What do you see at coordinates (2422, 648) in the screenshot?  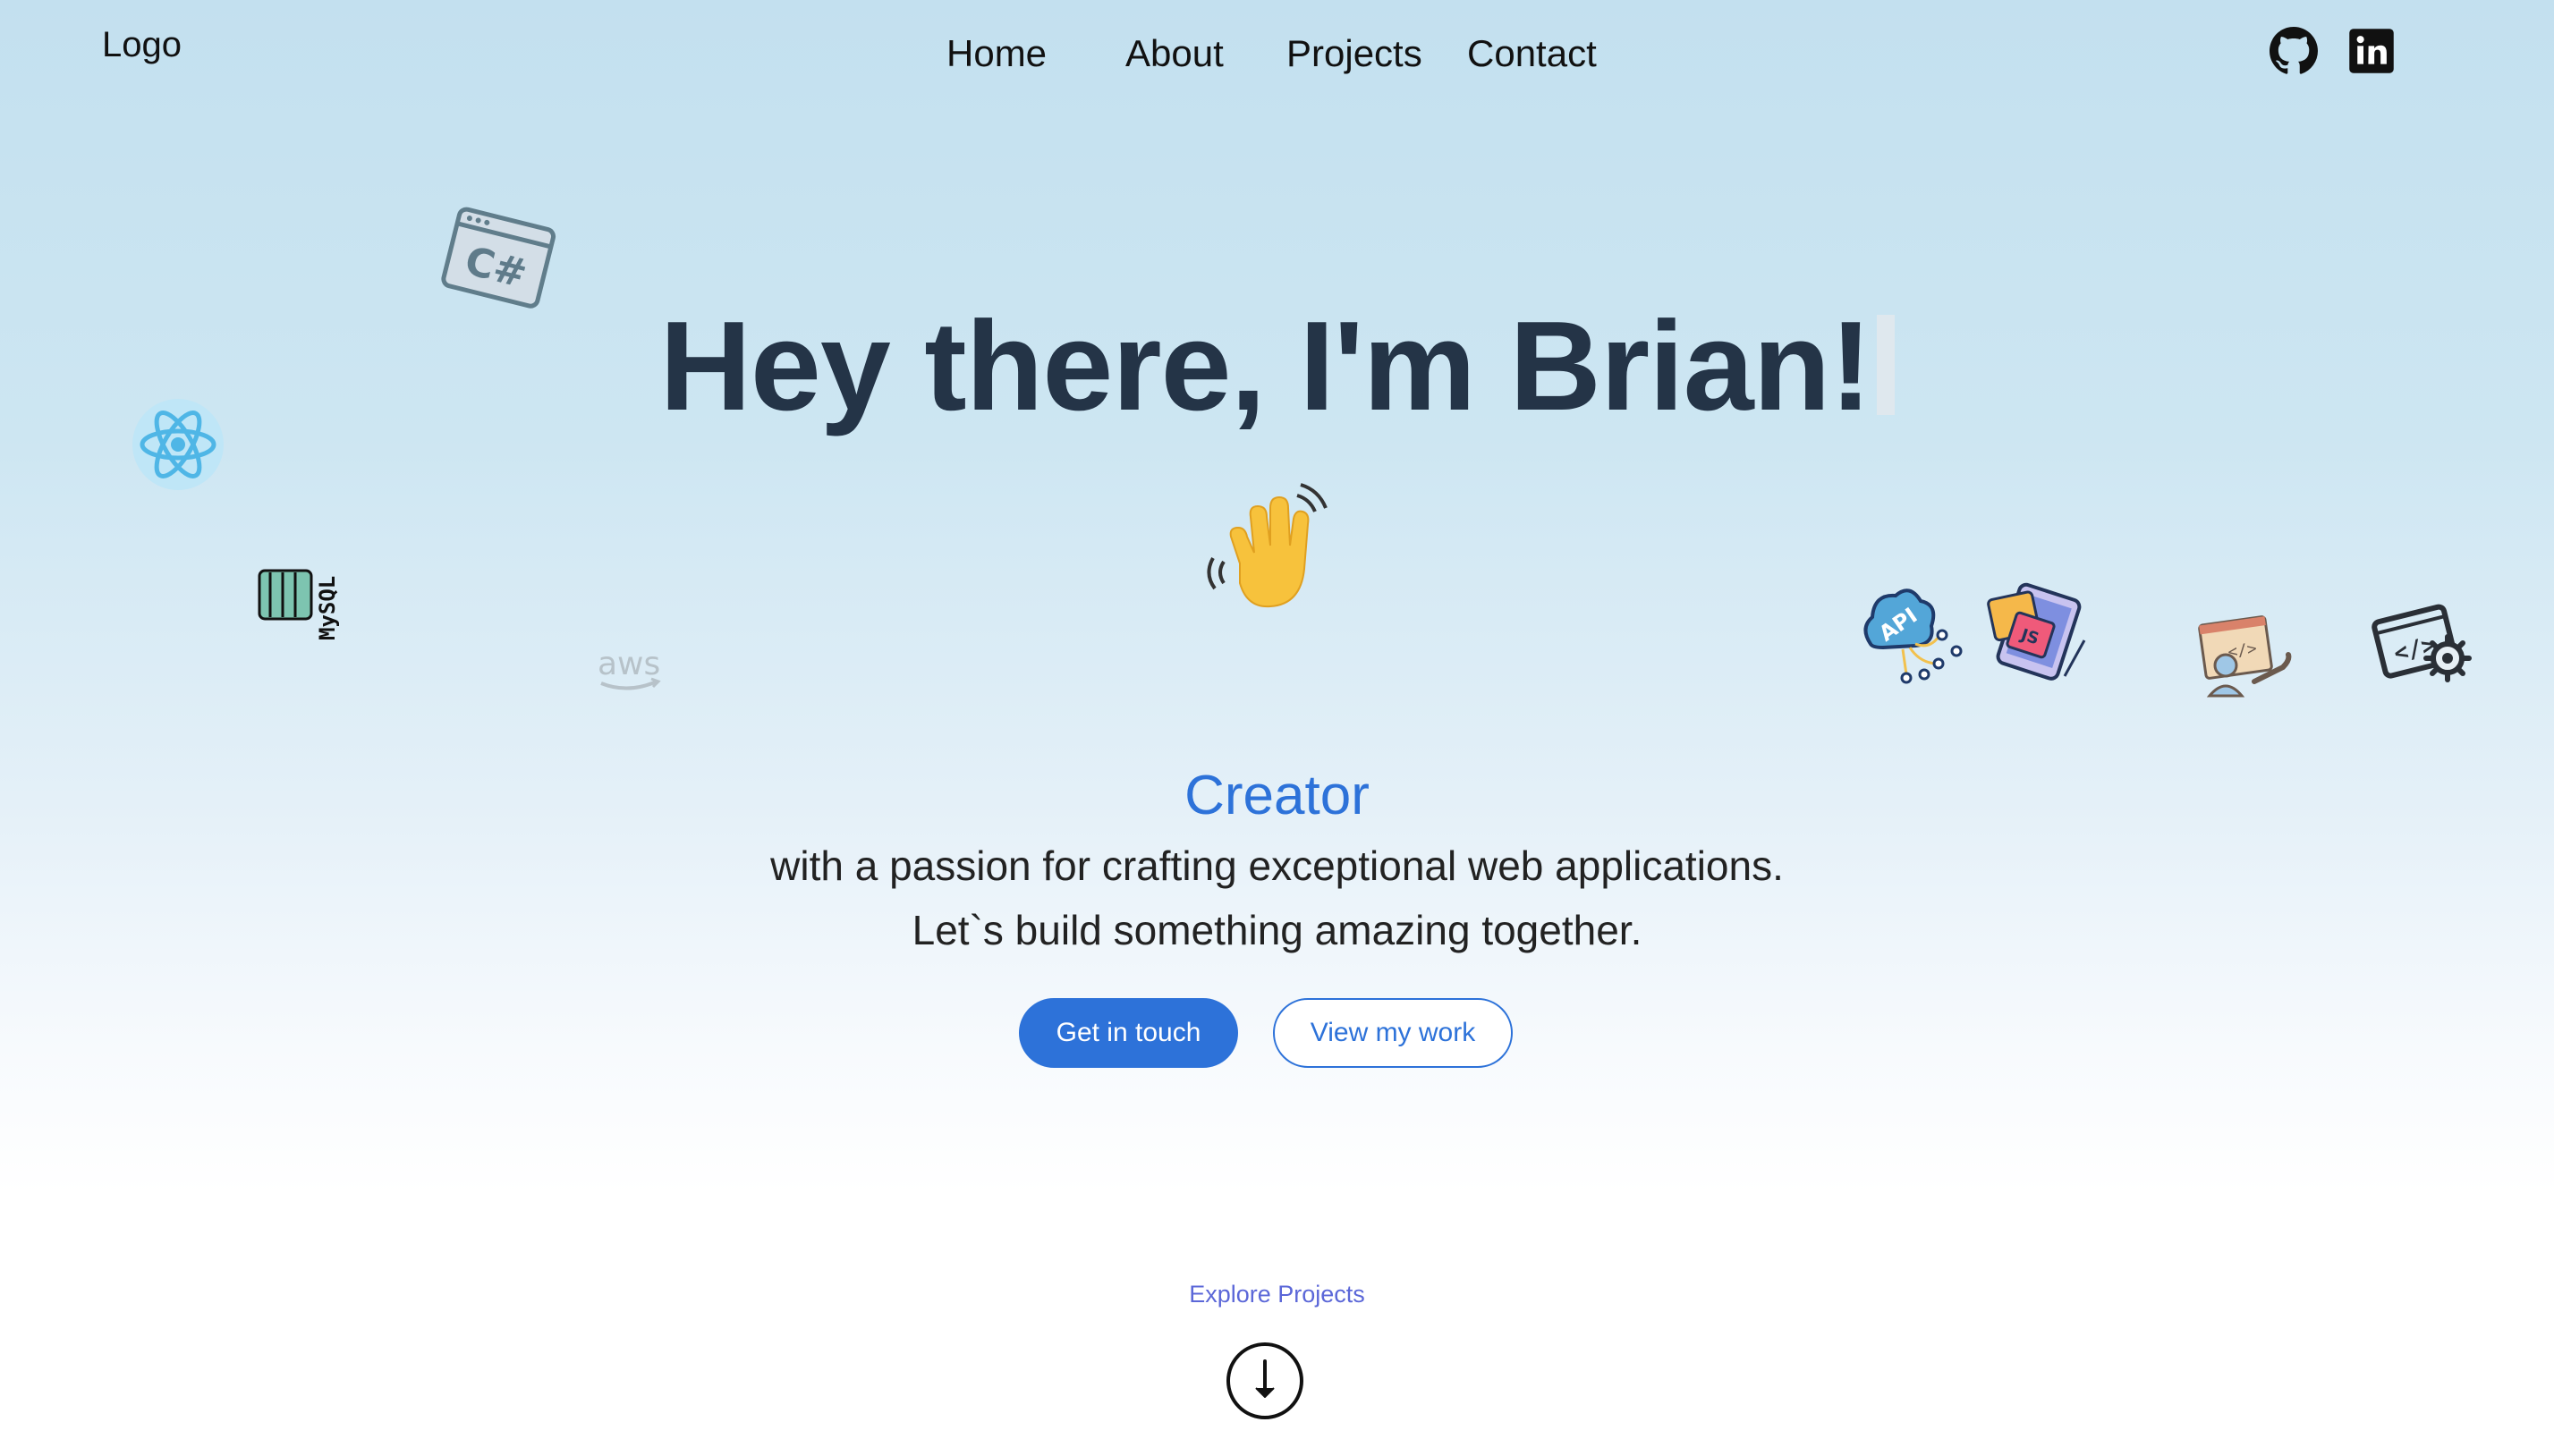 I see `code-settings-icon: </>` at bounding box center [2422, 648].